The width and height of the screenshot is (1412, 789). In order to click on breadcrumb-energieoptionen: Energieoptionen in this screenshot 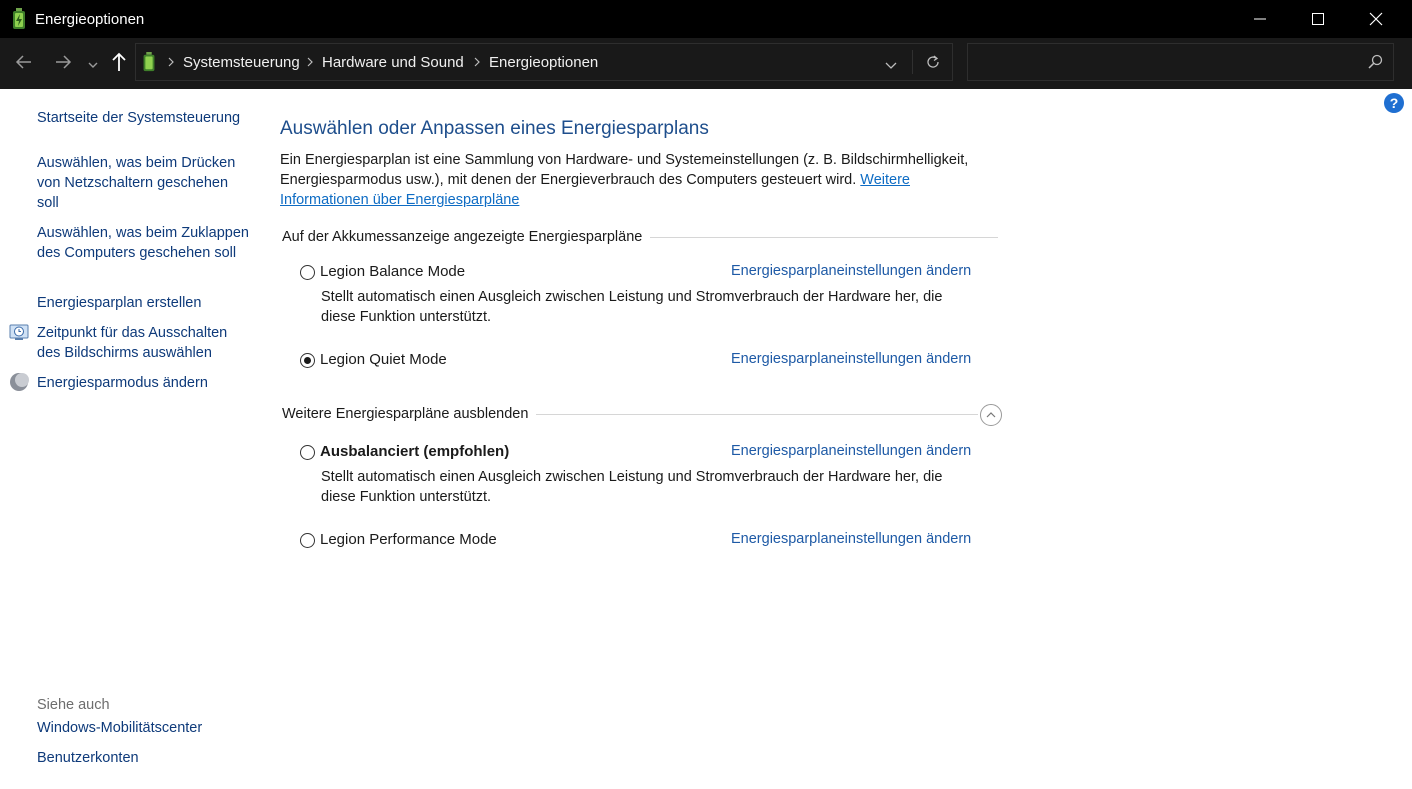, I will do `click(543, 62)`.